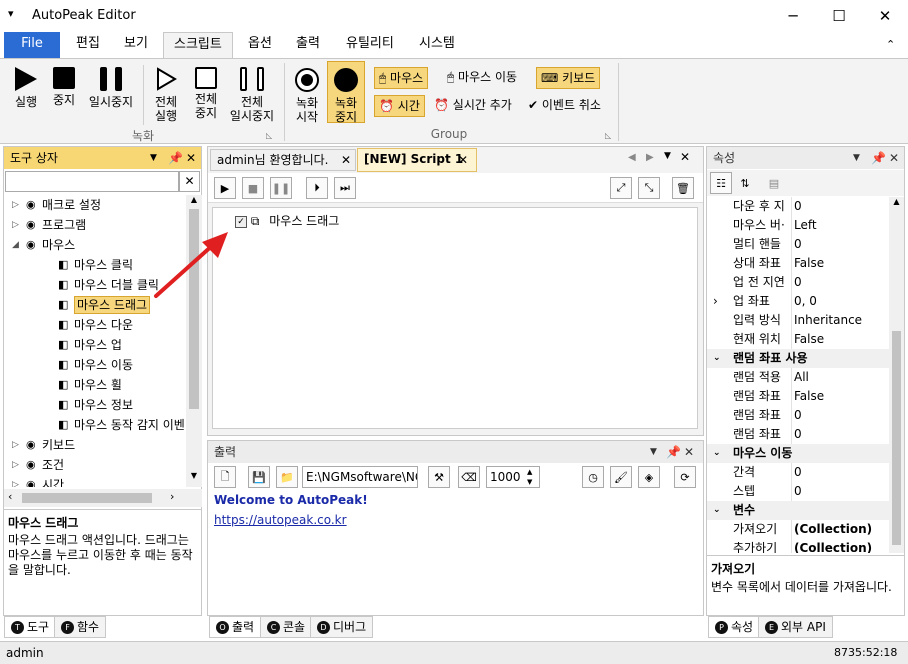  What do you see at coordinates (896, 438) in the screenshot?
I see `properties-scroll-thumb` at bounding box center [896, 438].